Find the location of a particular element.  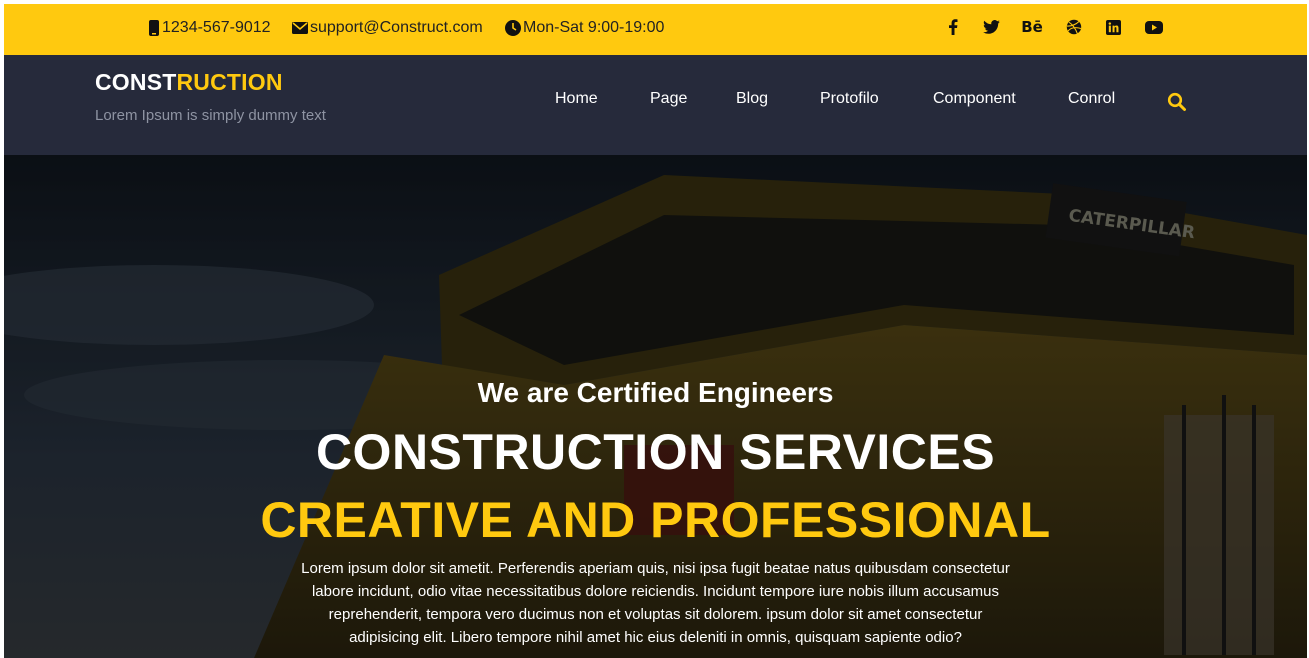

phone-contact: 1234-567-9012 is located at coordinates (209, 27).